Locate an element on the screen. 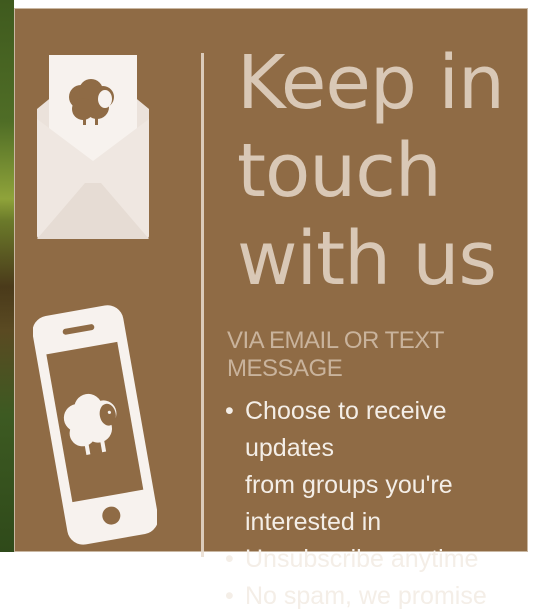  list-item-text: Unsubscribe anytime is located at coordinates (362, 559).